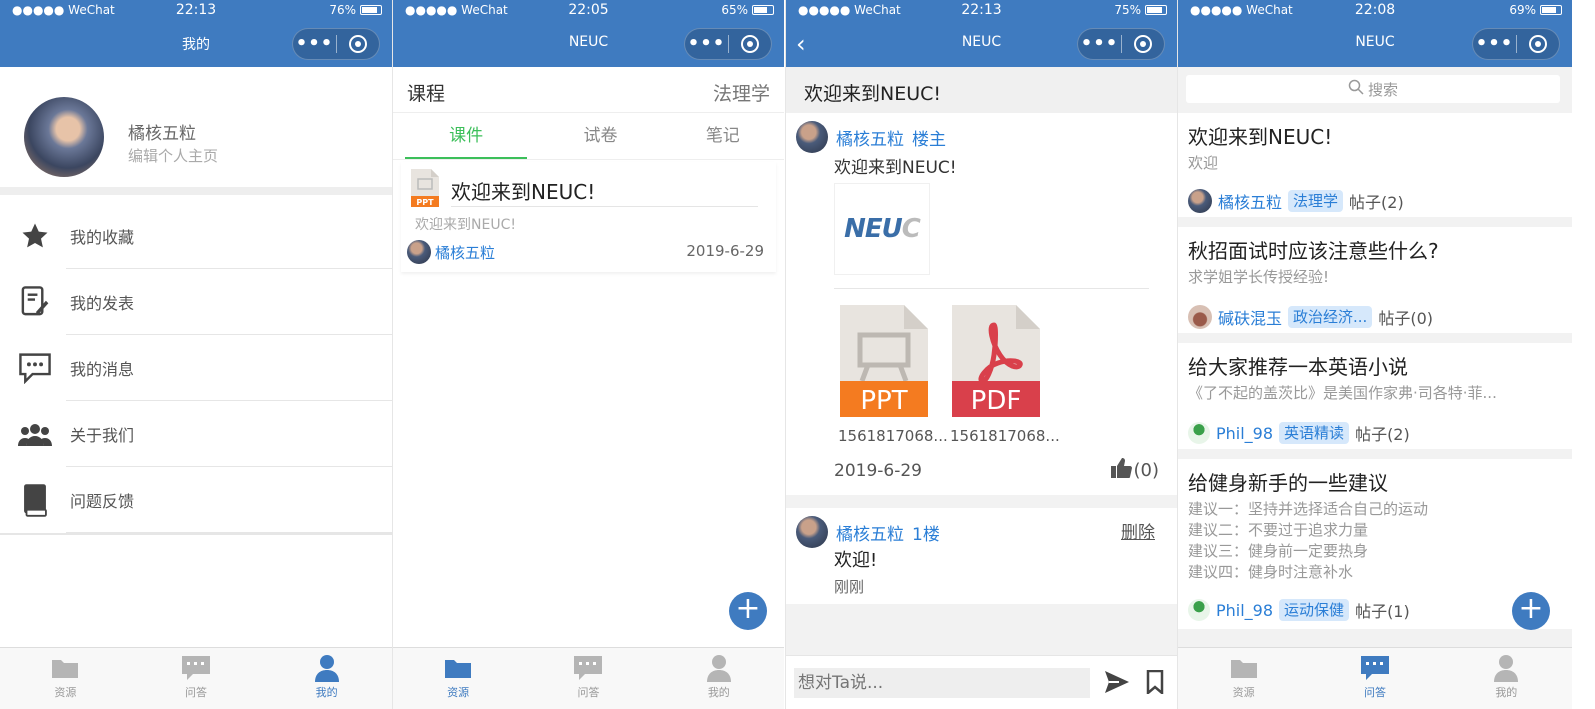  What do you see at coordinates (1117, 684) in the screenshot?
I see `send-icon` at bounding box center [1117, 684].